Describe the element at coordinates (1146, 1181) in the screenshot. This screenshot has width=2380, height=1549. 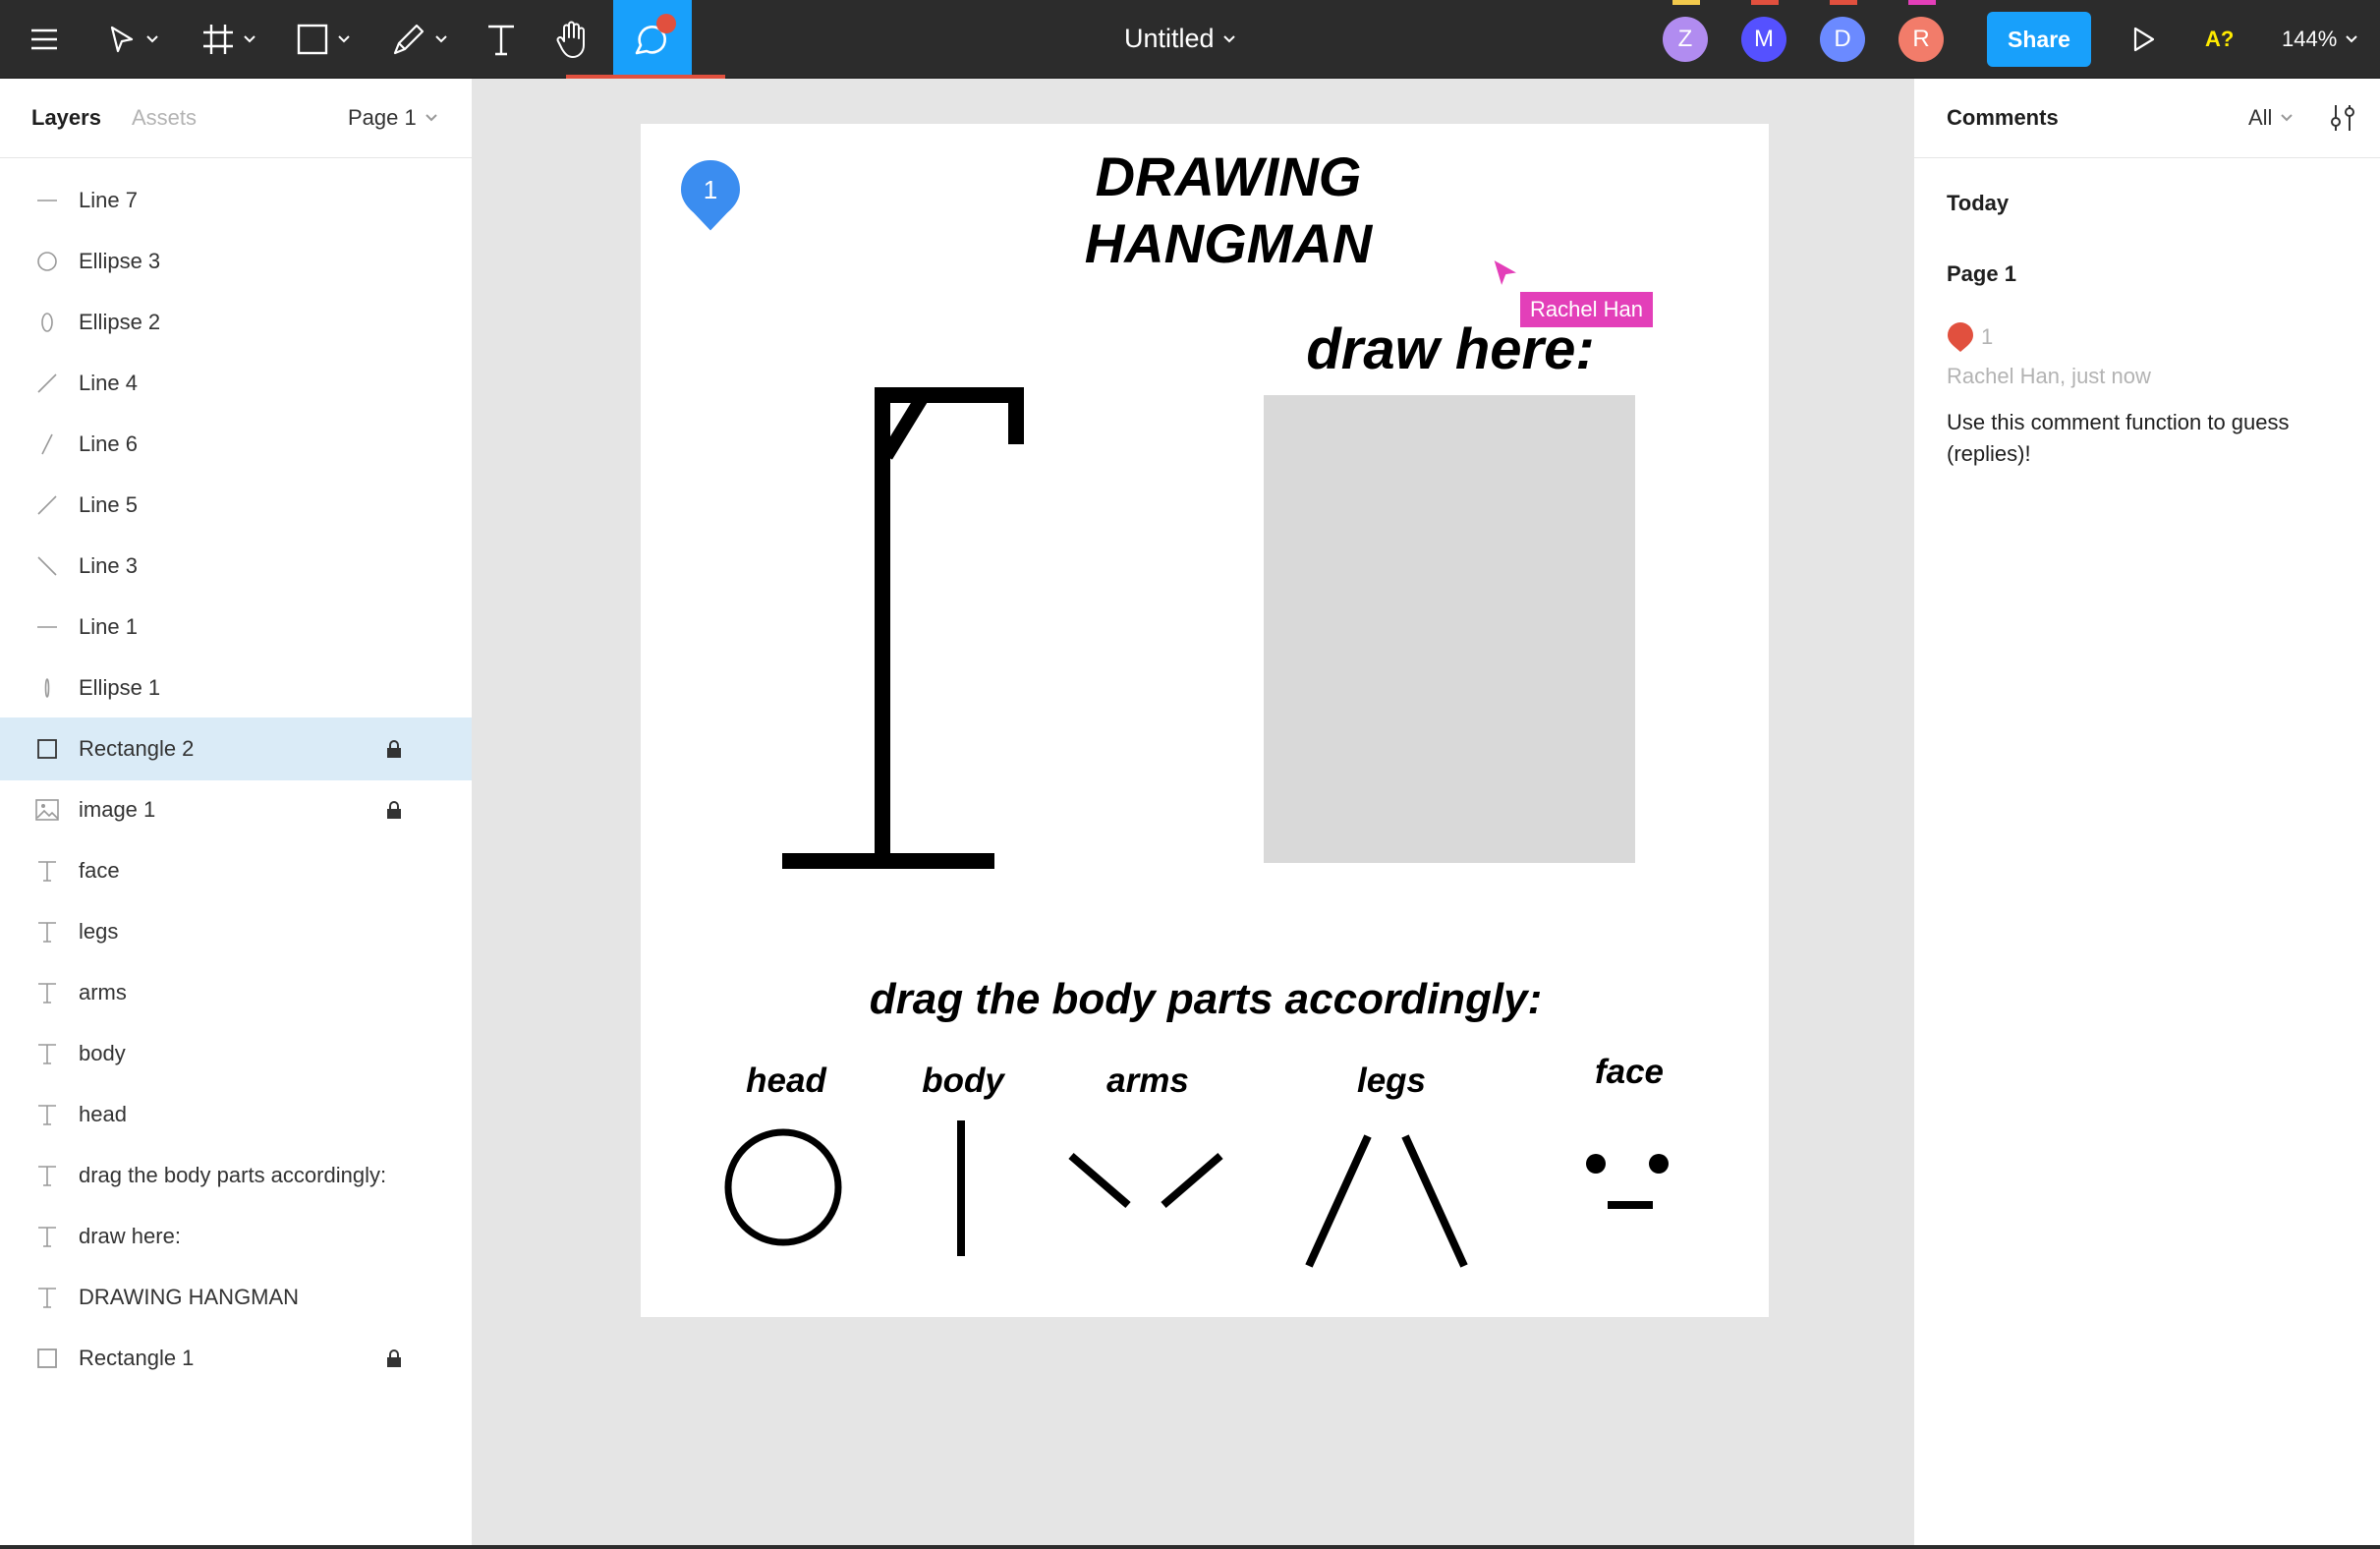
I see `arms-shape` at that location.